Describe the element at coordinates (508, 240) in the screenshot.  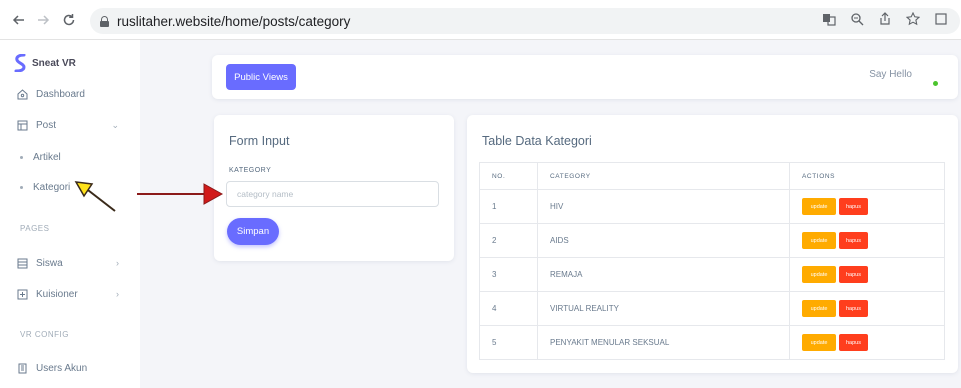
I see `cell-no: 2` at that location.